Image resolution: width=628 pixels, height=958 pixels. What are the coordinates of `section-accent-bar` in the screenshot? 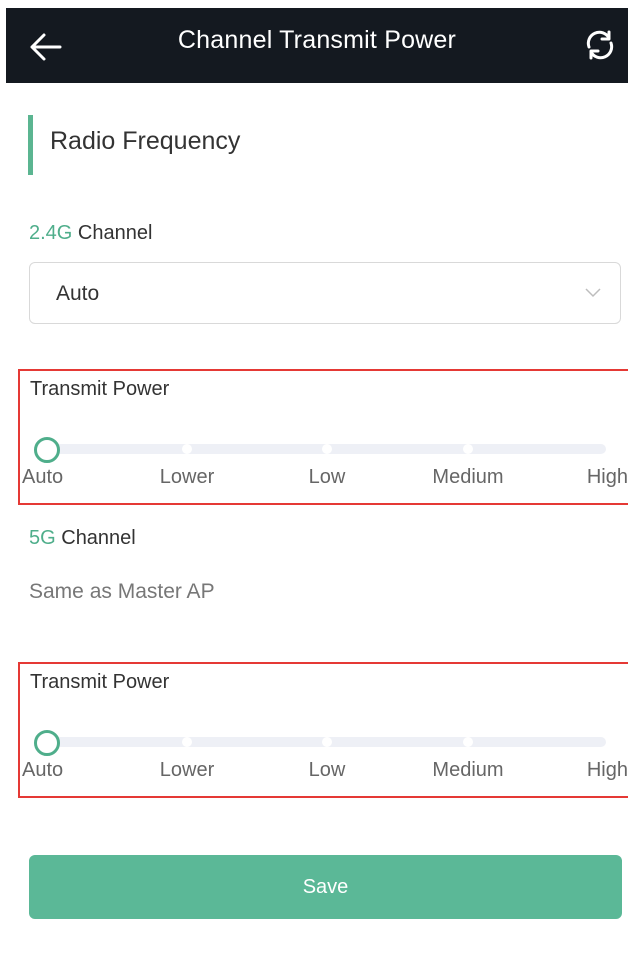 It's located at (30, 145).